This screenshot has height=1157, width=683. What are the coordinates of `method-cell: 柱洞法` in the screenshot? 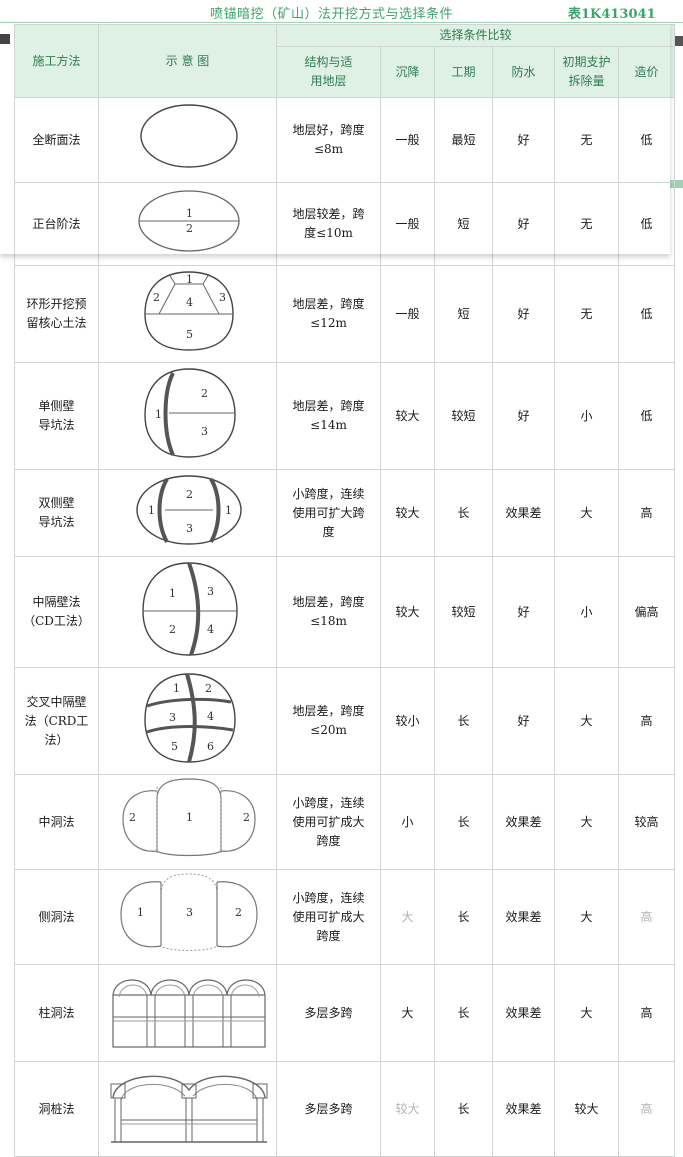 It's located at (56, 1013).